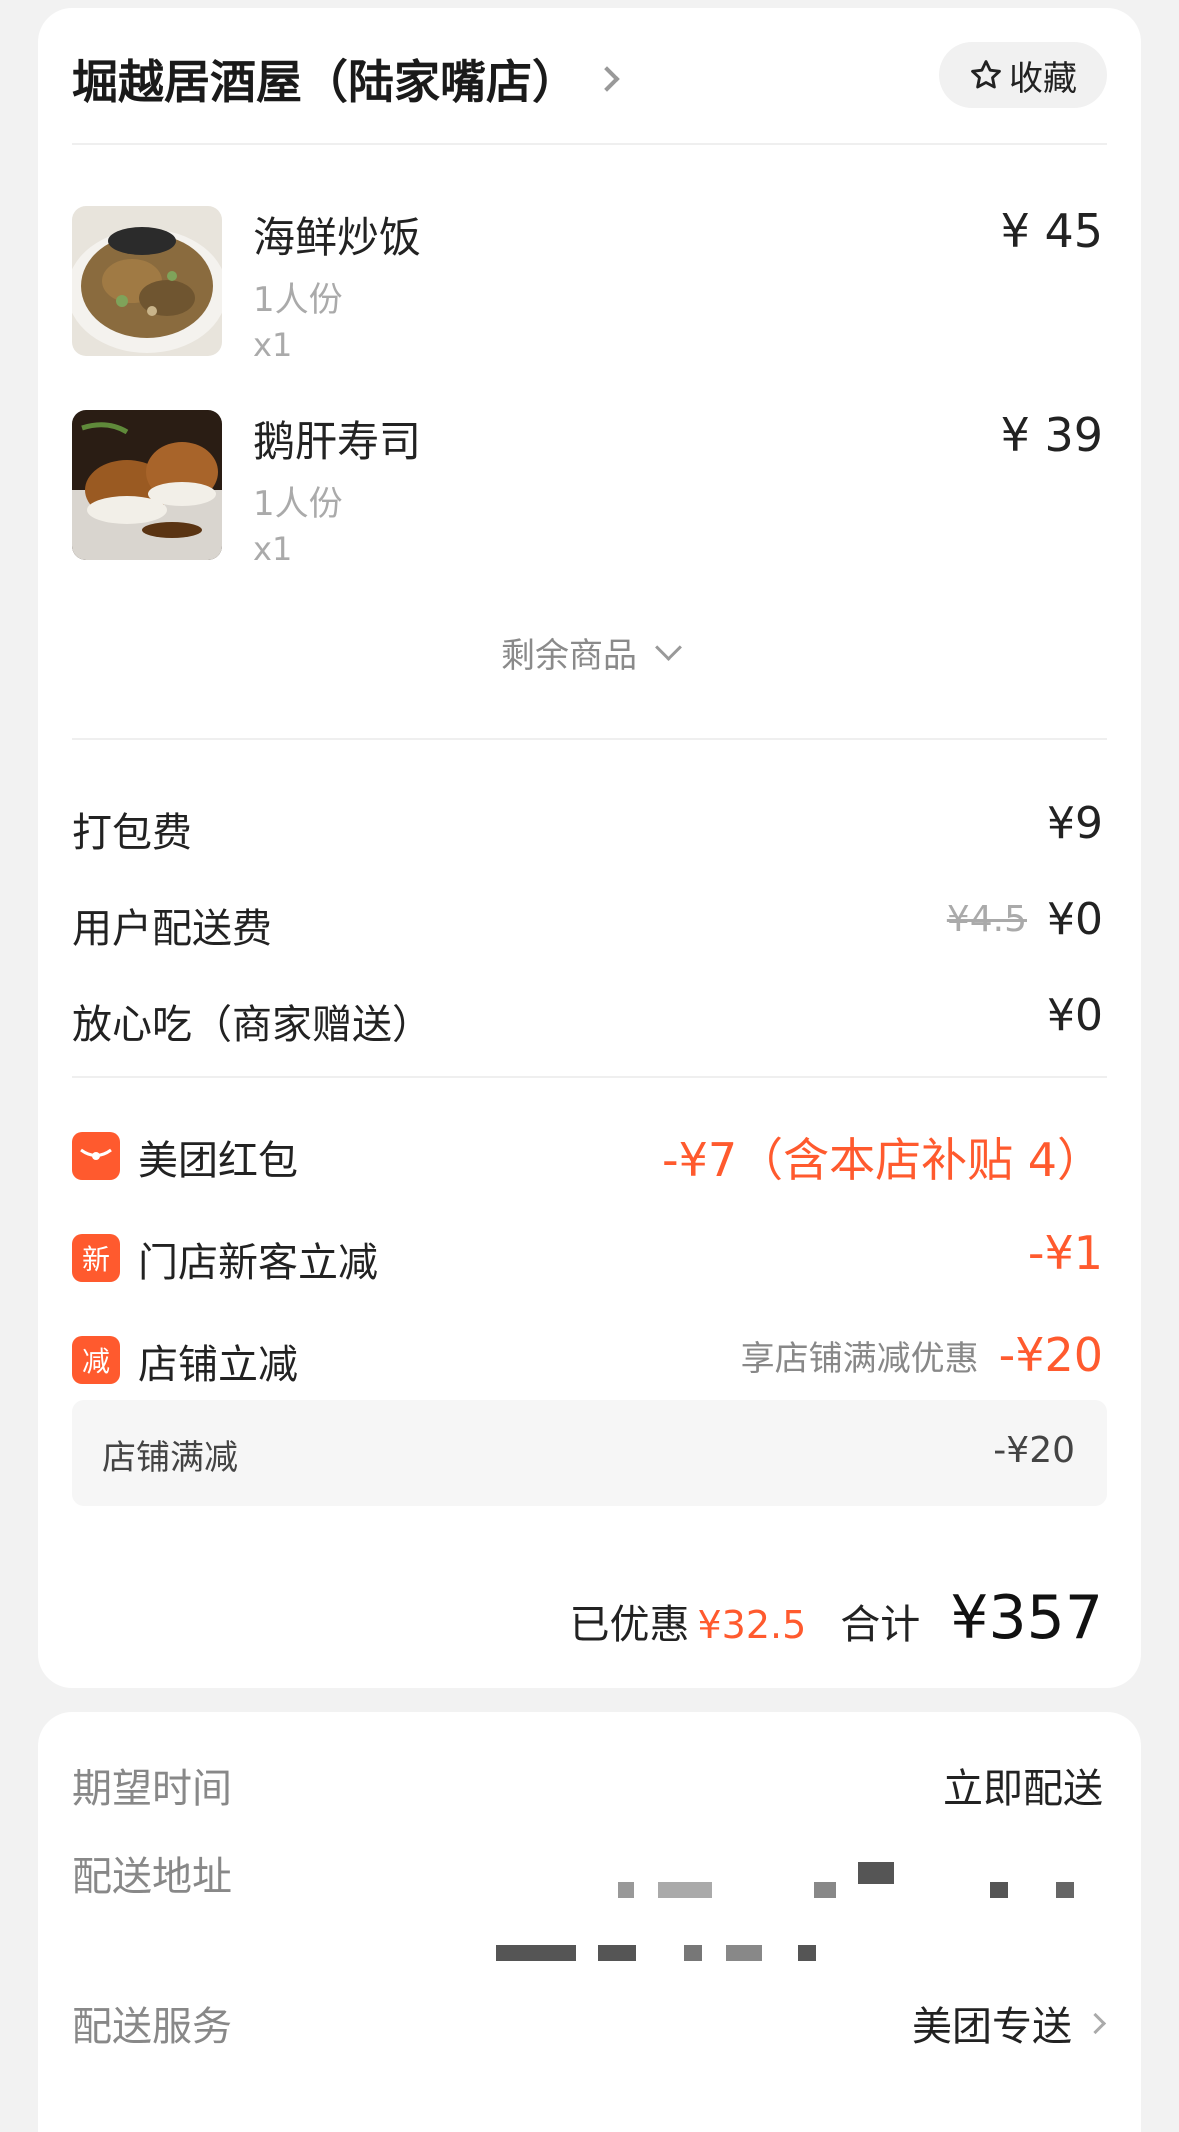 This screenshot has height=2132, width=1179. What do you see at coordinates (152, 2027) in the screenshot?
I see `delivery-service-label: 配送服务` at bounding box center [152, 2027].